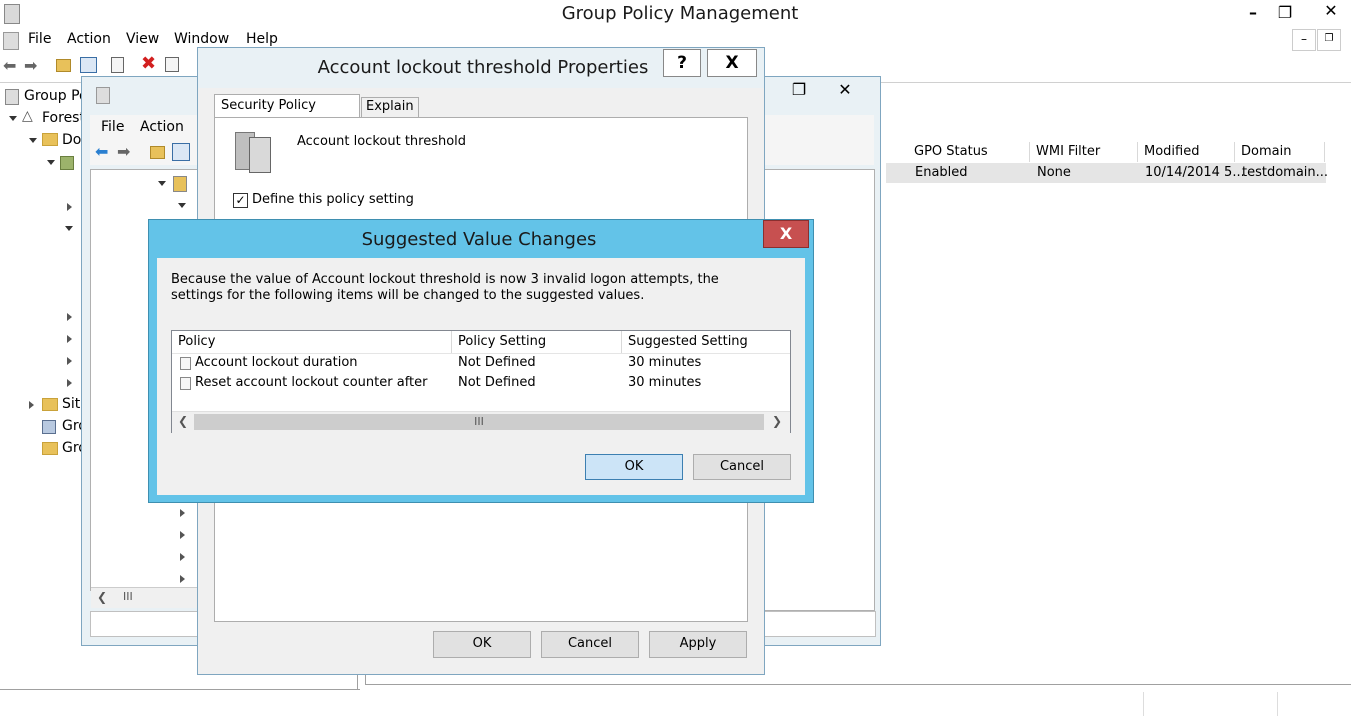 The image size is (1351, 716). I want to click on properties-close-button: X, so click(732, 63).